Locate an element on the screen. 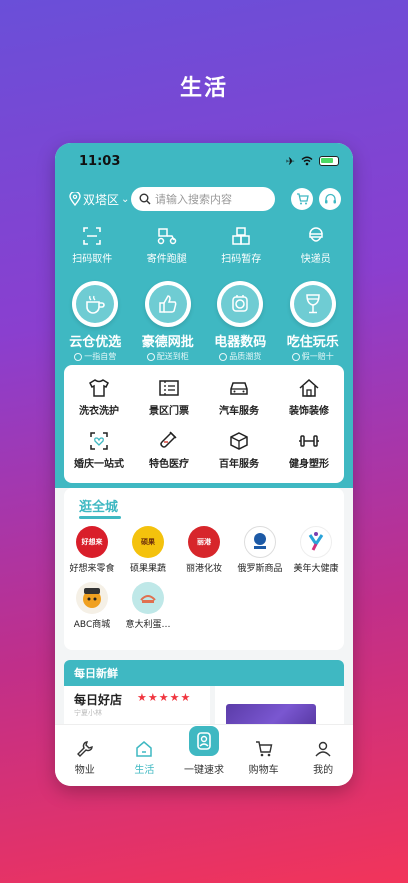  tab-bar: 物业 生活 一键速求 购物车 我的 is located at coordinates (204, 755).